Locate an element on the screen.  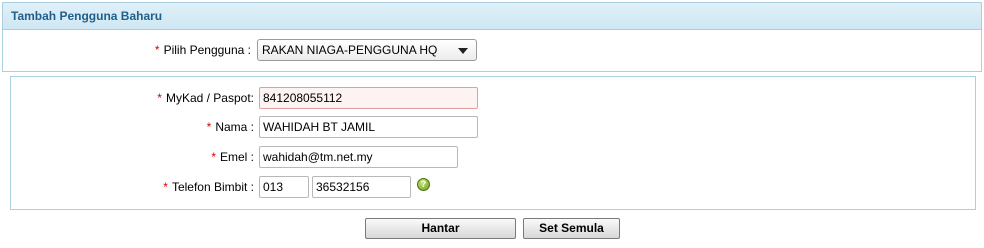
user-type-select-value: RAKAN NIAGA-PENGGUNA HQ is located at coordinates (350, 50).